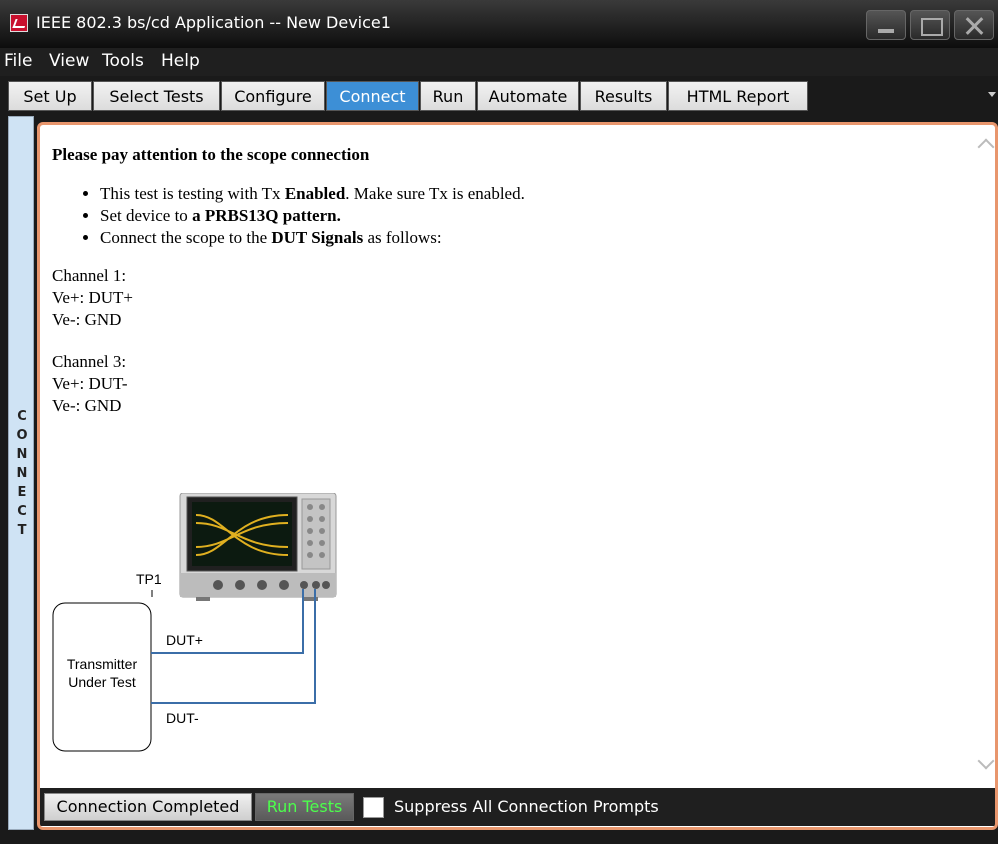  I want to click on channel-1-block: Channel 1: Ve+: DUT+ Ve-: GND, so click(512, 298).